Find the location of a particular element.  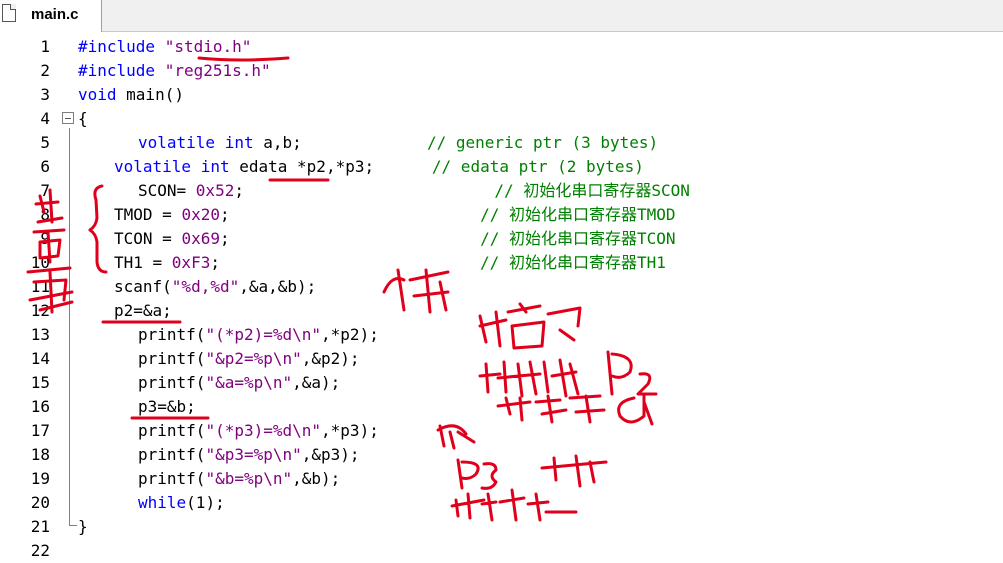

code-text: while(1); is located at coordinates (181, 503).